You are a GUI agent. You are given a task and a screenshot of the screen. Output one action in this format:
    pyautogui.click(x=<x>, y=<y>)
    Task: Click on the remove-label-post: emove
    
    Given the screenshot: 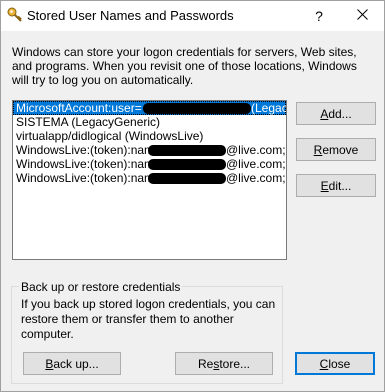 What is the action you would take?
    pyautogui.click(x=340, y=149)
    